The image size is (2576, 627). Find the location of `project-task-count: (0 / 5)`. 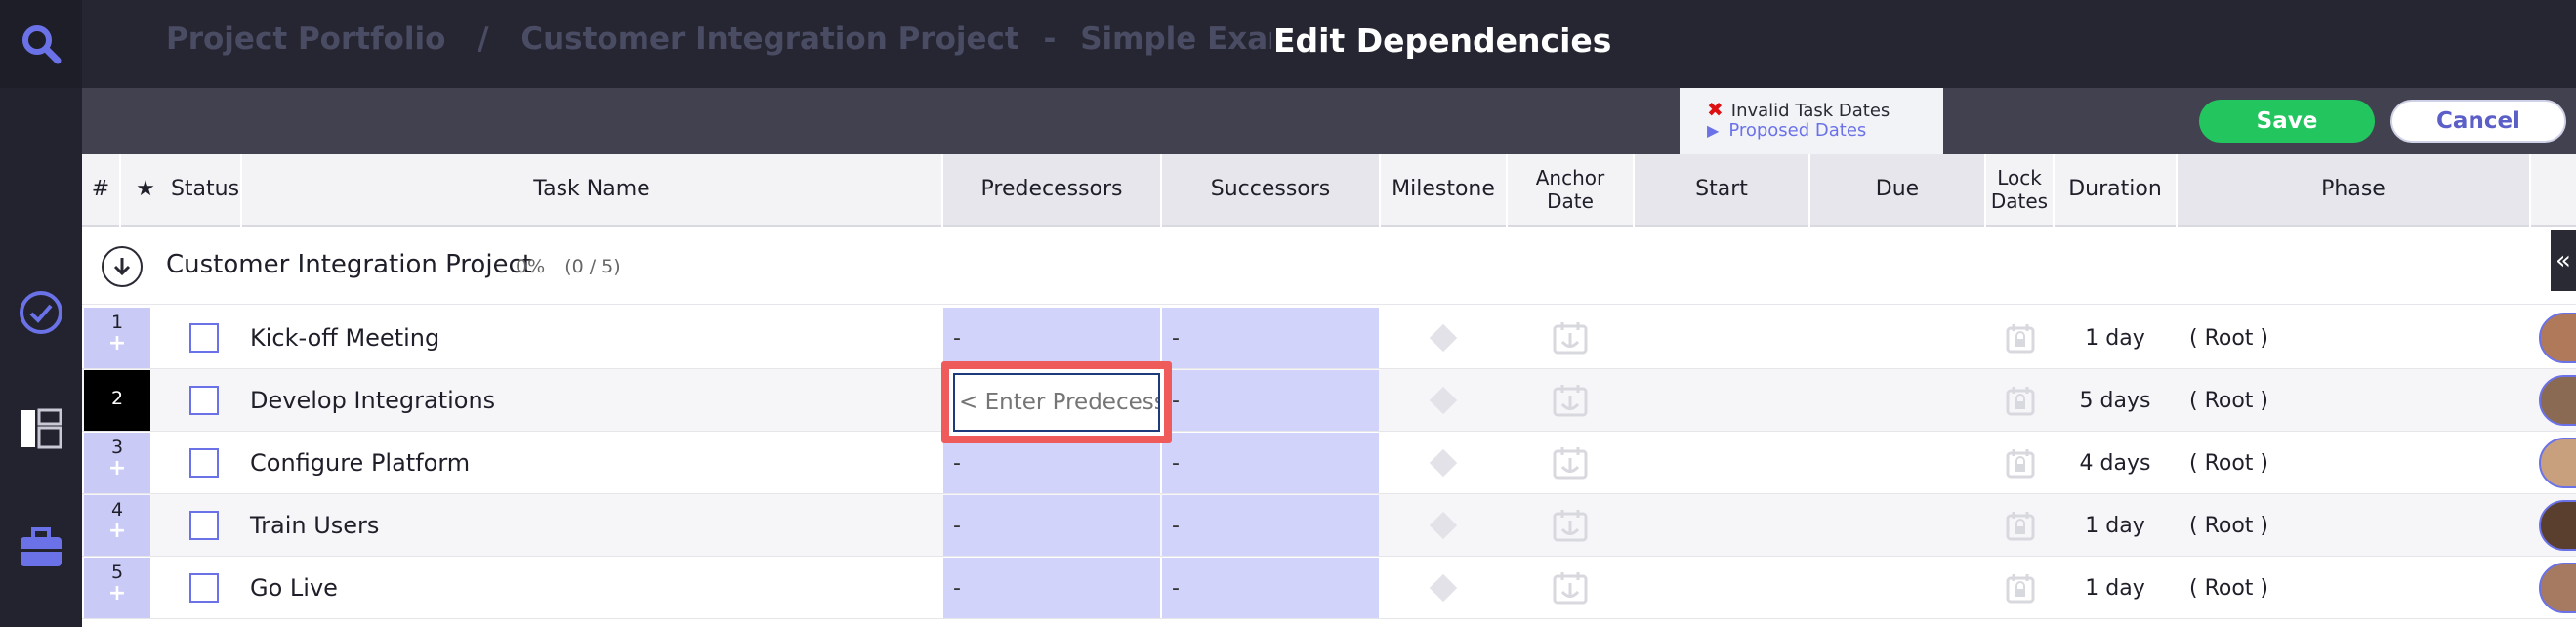

project-task-count: (0 / 5) is located at coordinates (592, 266).